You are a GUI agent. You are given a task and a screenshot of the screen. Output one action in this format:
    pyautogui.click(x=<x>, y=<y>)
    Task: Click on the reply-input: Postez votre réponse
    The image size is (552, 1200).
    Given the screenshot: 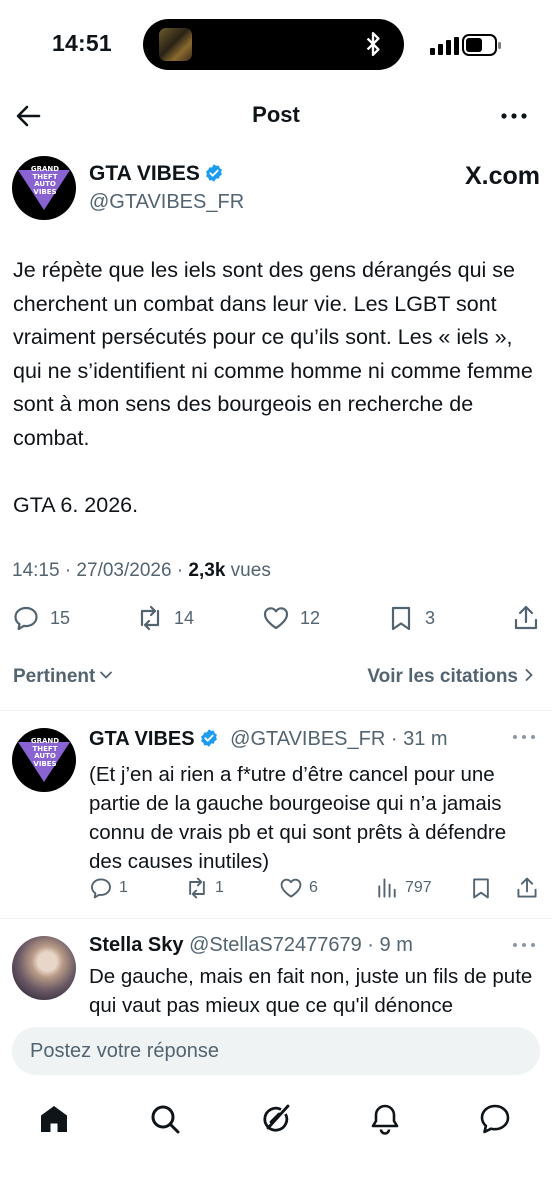 What is the action you would take?
    pyautogui.click(x=276, y=1051)
    